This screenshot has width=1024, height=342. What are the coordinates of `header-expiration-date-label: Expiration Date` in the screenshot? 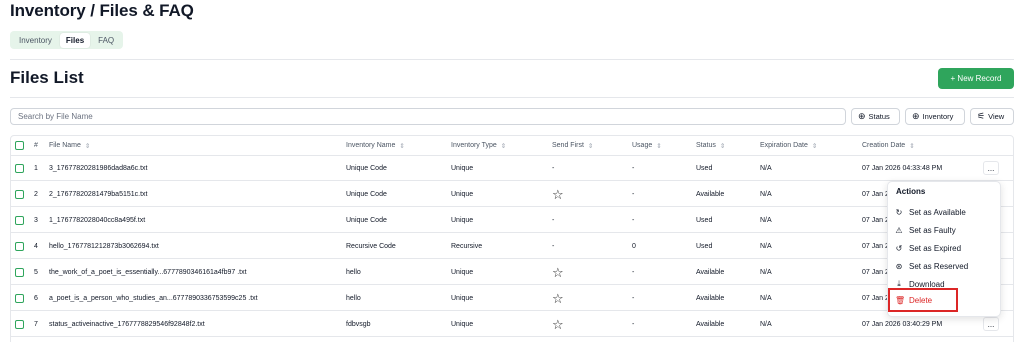 It's located at (784, 145).